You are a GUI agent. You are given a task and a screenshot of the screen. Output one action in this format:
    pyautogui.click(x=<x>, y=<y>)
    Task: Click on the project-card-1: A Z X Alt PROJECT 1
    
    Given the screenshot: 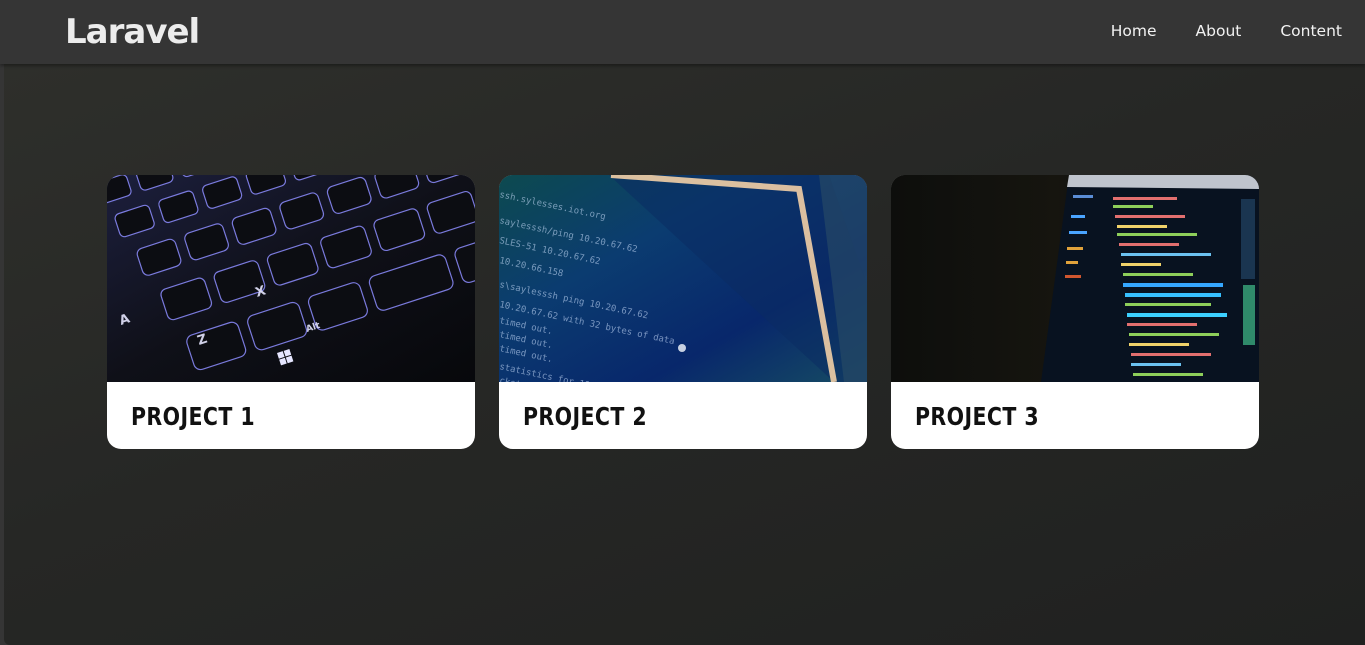 What is the action you would take?
    pyautogui.click(x=291, y=312)
    